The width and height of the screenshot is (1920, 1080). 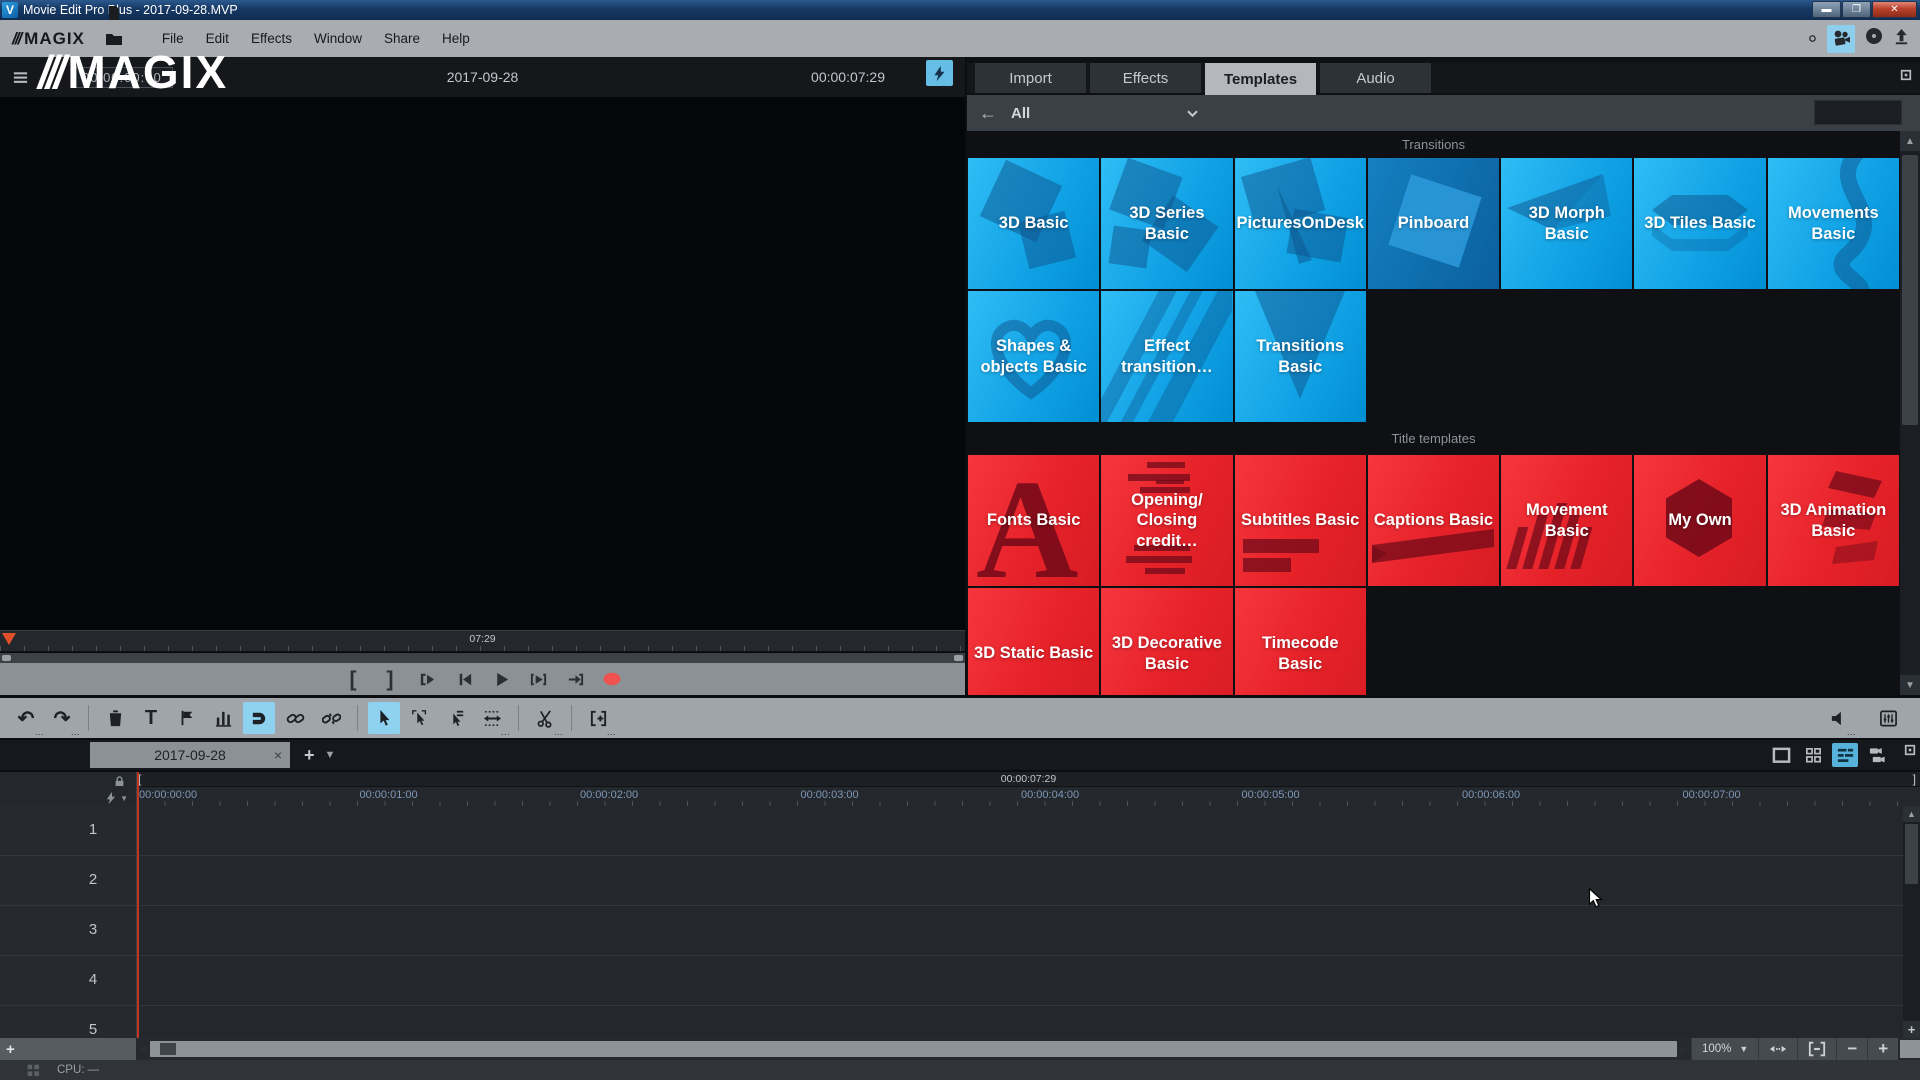 I want to click on video-camera-button, so click(x=1841, y=38).